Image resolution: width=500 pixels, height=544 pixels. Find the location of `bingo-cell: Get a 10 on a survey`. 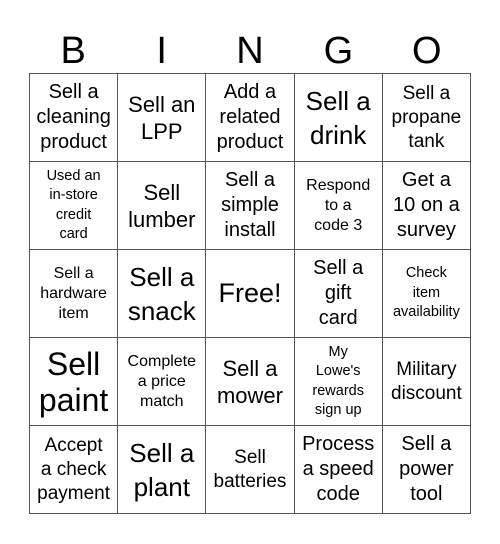

bingo-cell: Get a 10 on a survey is located at coordinates (426, 206).